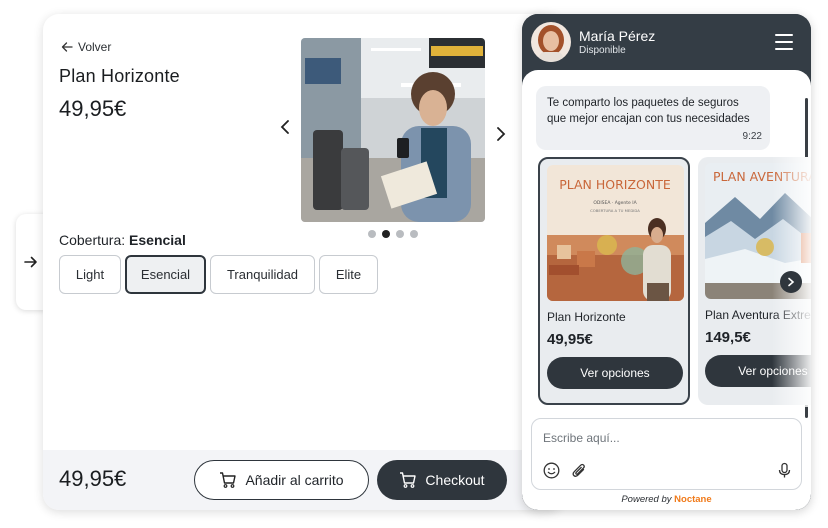 The image size is (828, 528). I want to click on poster-title: PLAN AVENTURA EXTREMA, so click(762, 176).